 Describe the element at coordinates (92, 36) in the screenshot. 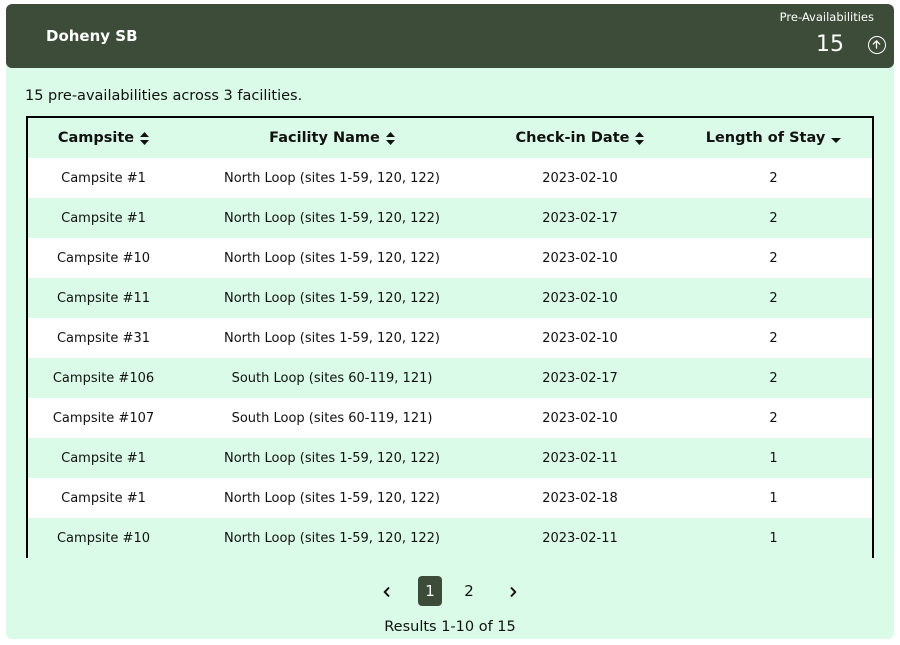

I see `park-name: Doheny SB` at that location.